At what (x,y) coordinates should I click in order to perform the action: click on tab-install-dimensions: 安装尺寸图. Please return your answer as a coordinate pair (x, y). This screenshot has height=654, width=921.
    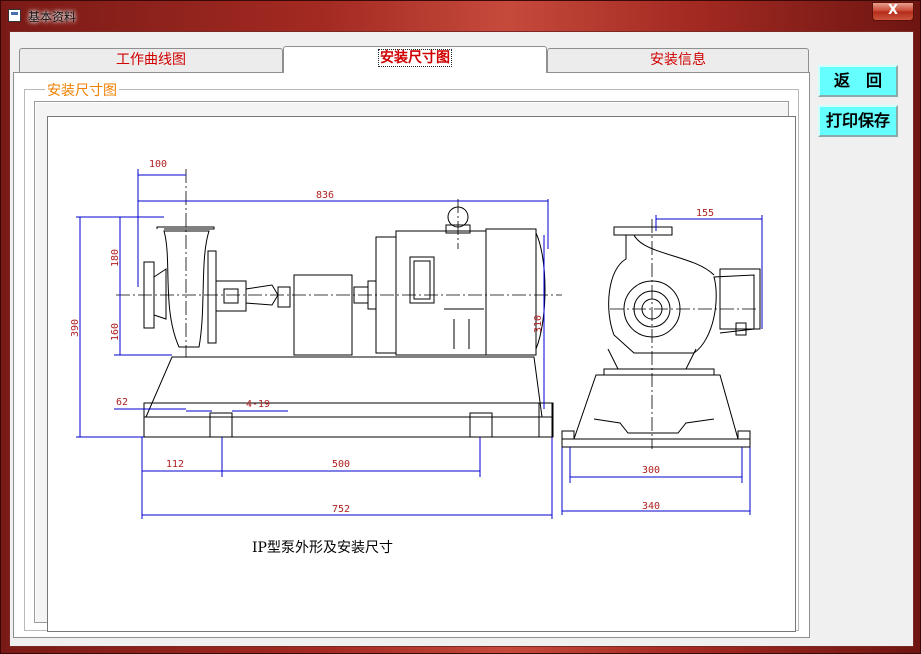
    Looking at the image, I should click on (415, 59).